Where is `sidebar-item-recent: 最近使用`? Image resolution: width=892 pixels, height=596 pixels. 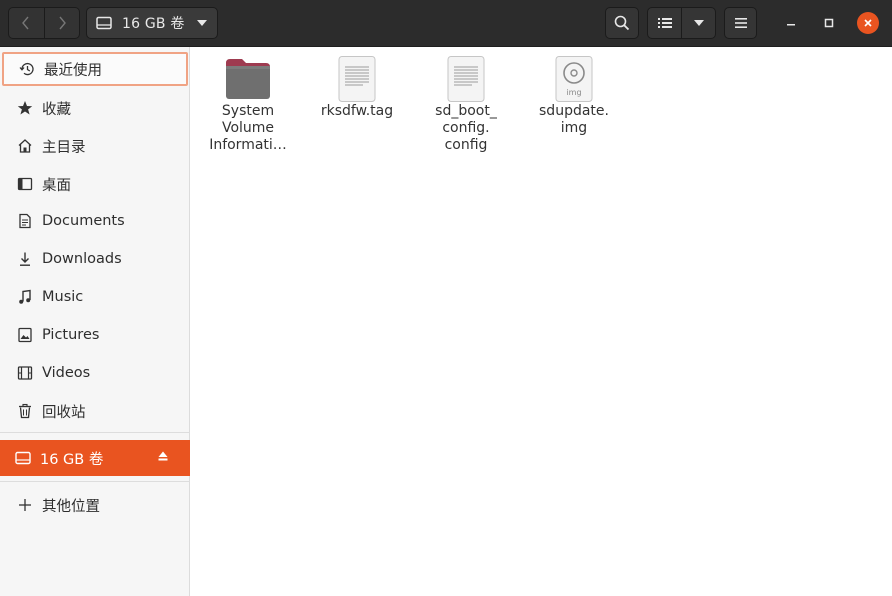 sidebar-item-recent: 最近使用 is located at coordinates (95, 69).